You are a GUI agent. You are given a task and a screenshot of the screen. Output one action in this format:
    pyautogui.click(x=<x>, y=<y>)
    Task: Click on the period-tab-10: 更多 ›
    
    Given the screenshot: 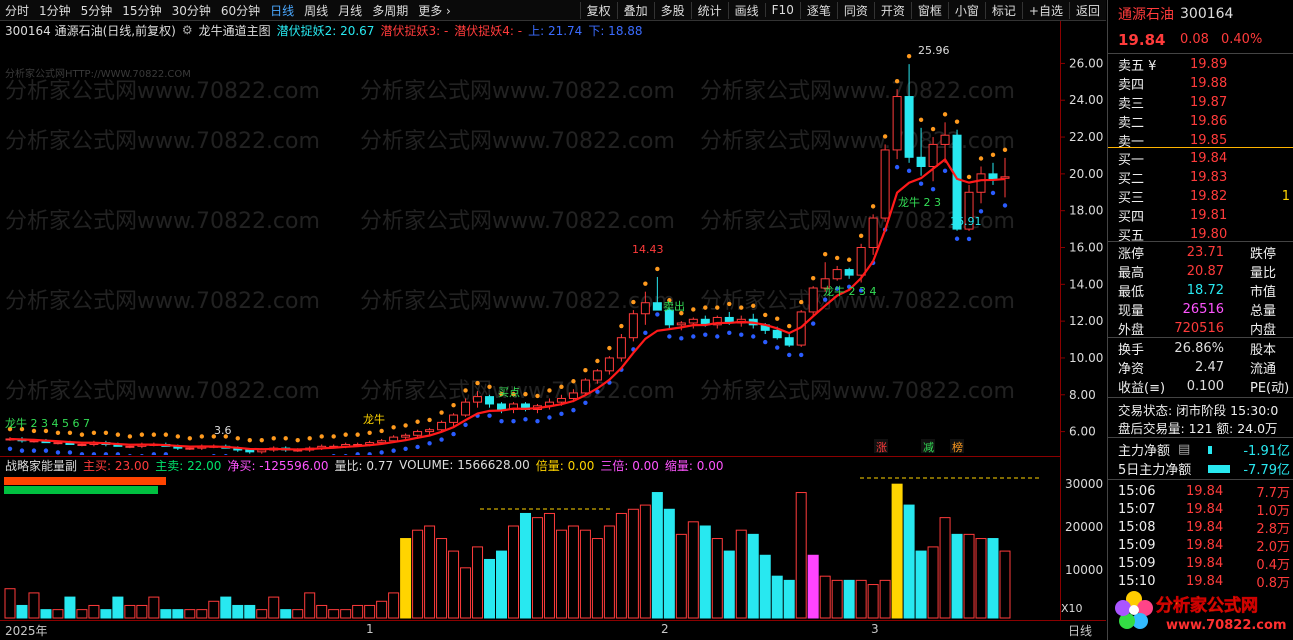 What is the action you would take?
    pyautogui.click(x=434, y=10)
    